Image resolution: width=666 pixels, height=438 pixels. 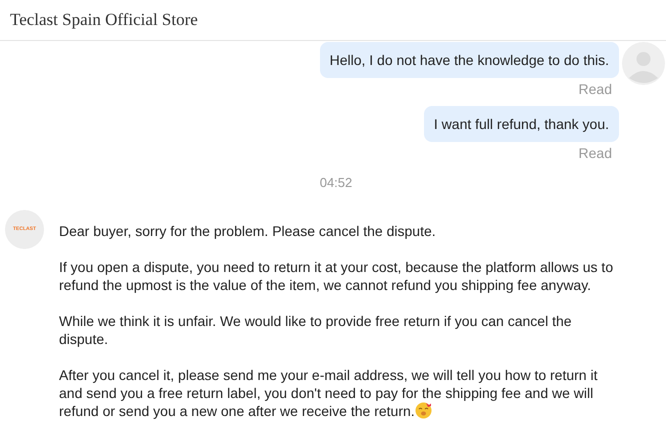 I want to click on timestamp: 04:52, so click(x=336, y=183).